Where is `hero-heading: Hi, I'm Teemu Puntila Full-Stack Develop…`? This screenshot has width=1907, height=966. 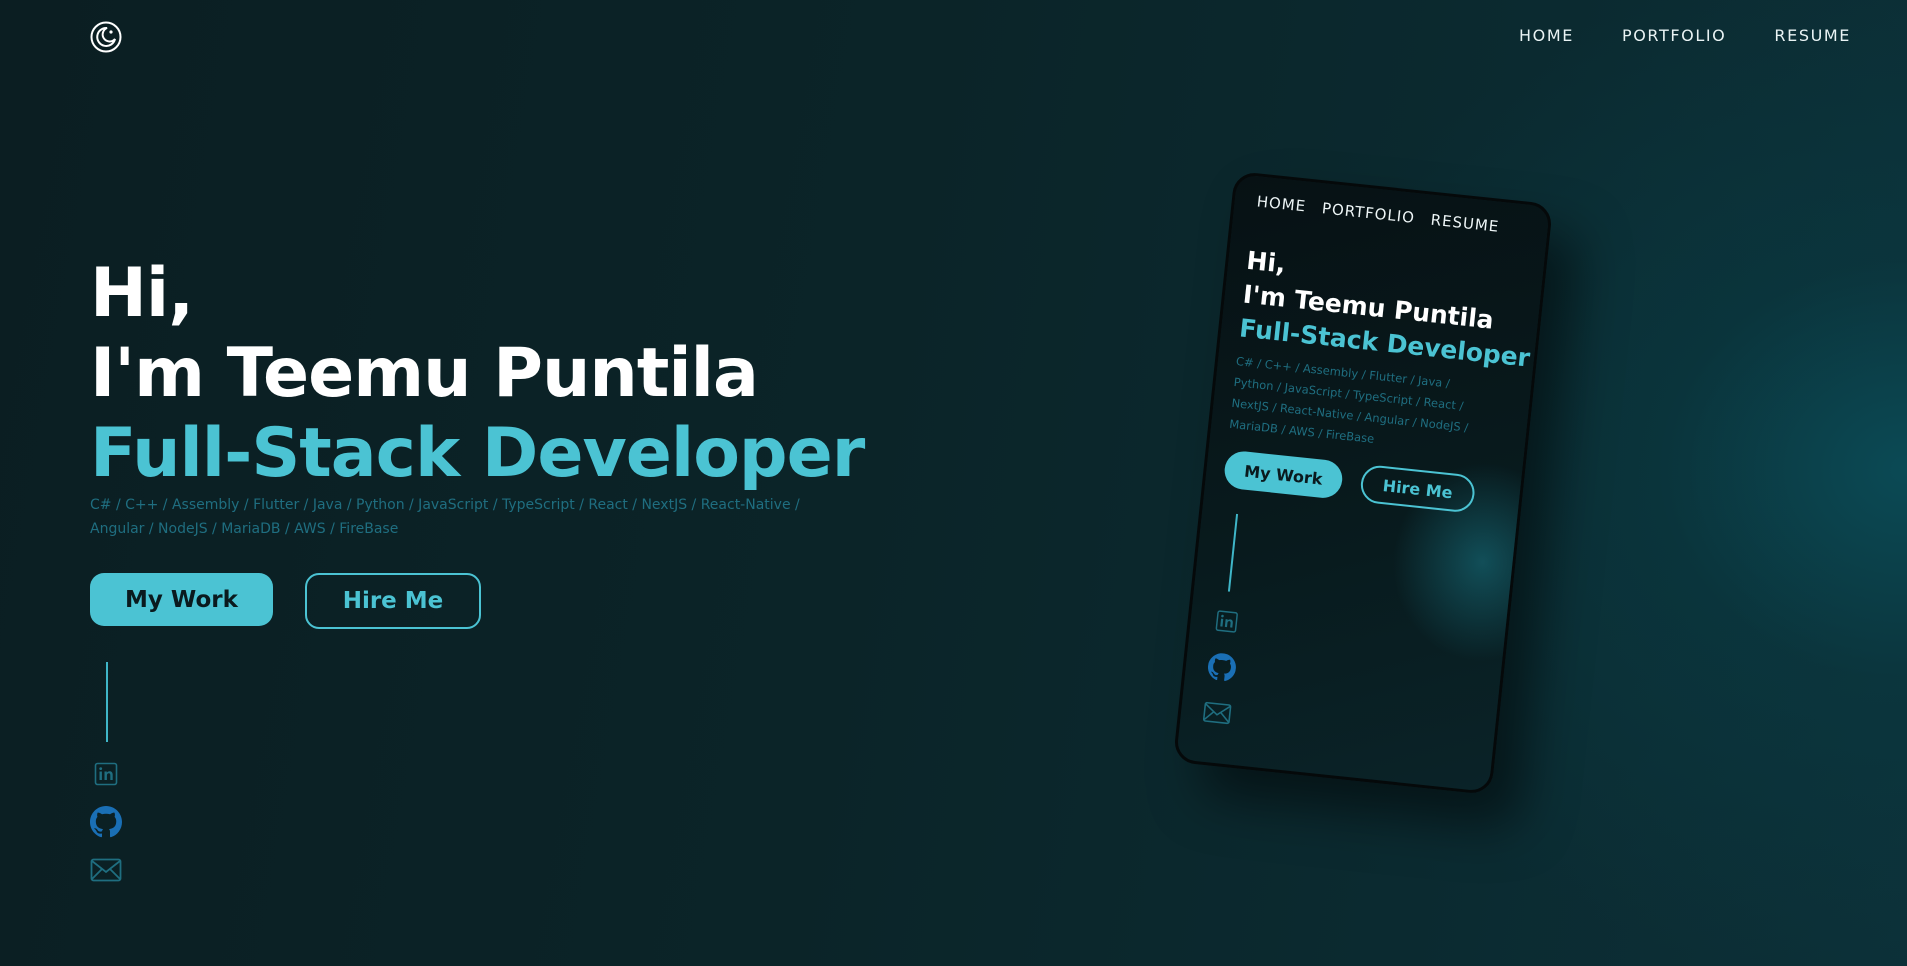 hero-heading: Hi, I'm Teemu Puntila Full-Stack Develop… is located at coordinates (477, 374).